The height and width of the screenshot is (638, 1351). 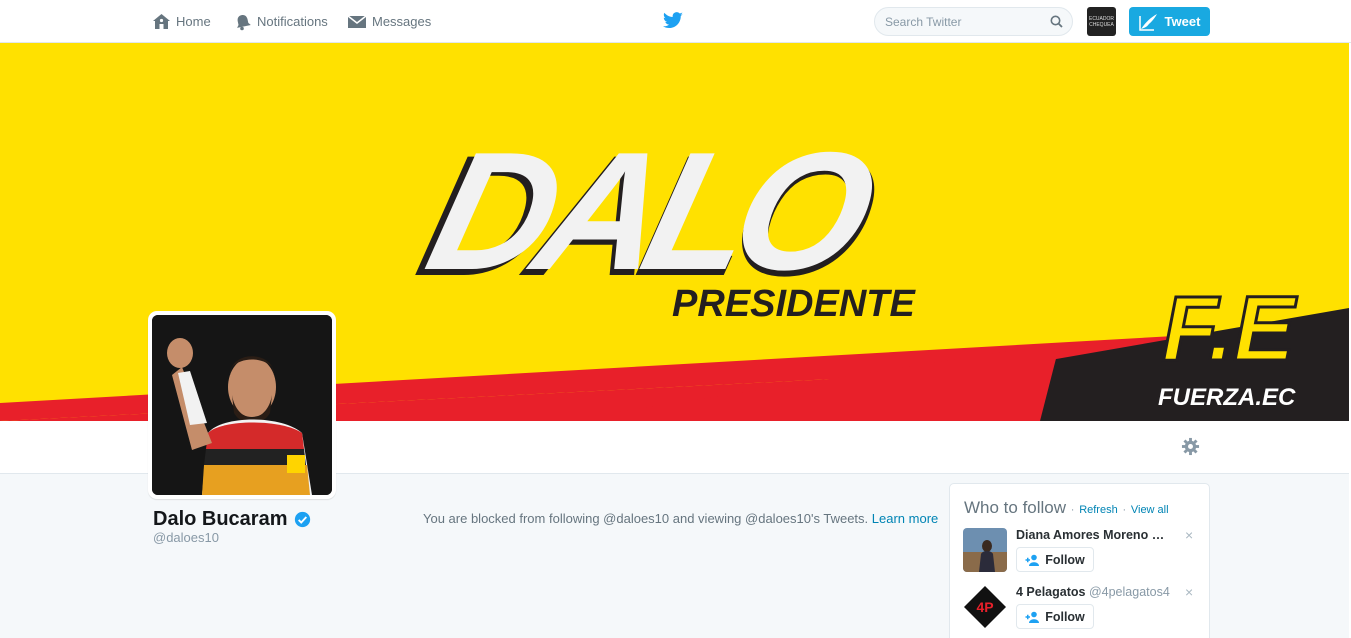 I want to click on profile-handle: @daloes10, so click(x=186, y=537).